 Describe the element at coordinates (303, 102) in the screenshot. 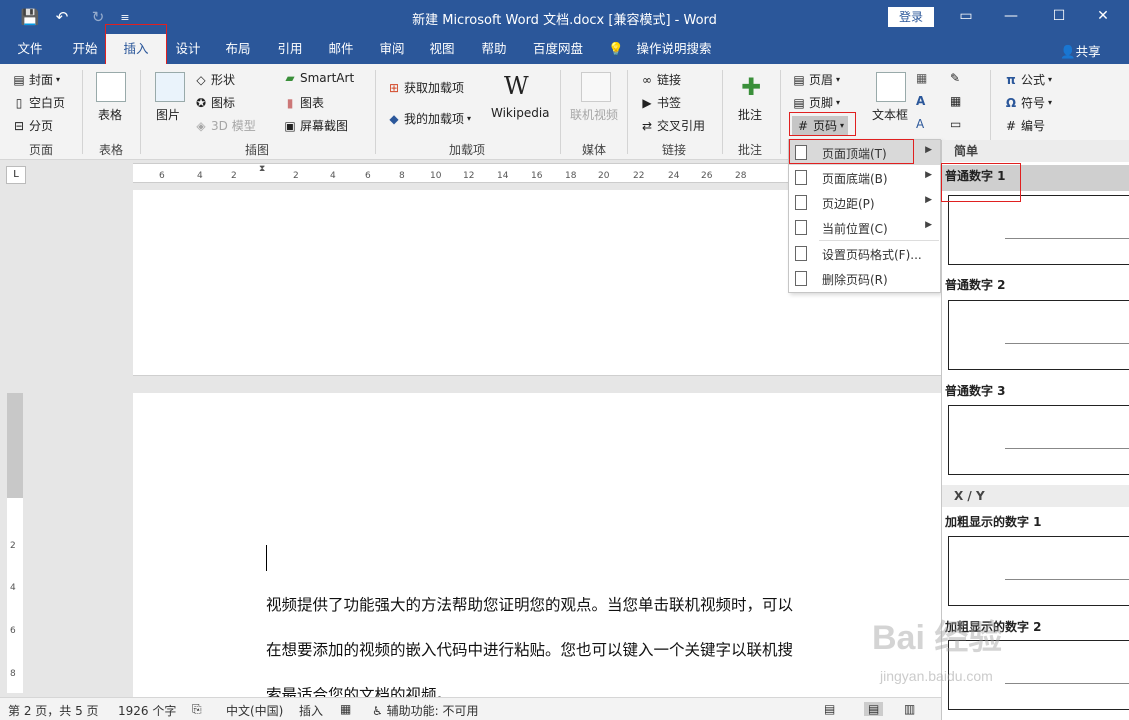

I see `chart-button: ▮ 图表` at that location.